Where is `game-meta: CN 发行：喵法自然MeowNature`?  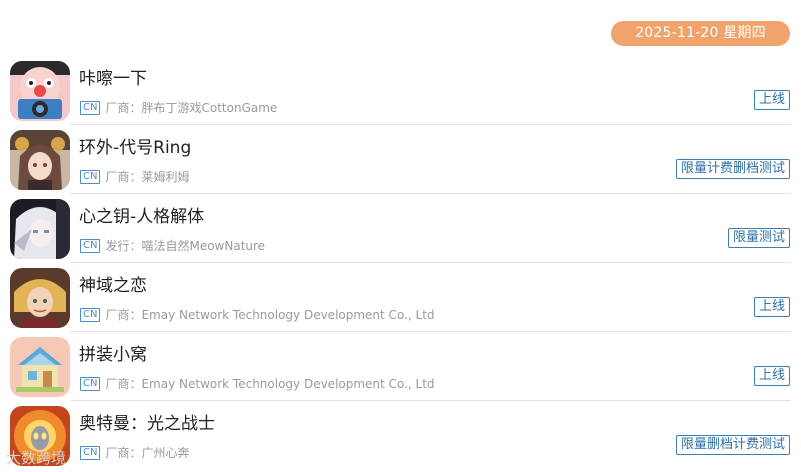
game-meta: CN 发行：喵法自然MeowNature is located at coordinates (173, 244).